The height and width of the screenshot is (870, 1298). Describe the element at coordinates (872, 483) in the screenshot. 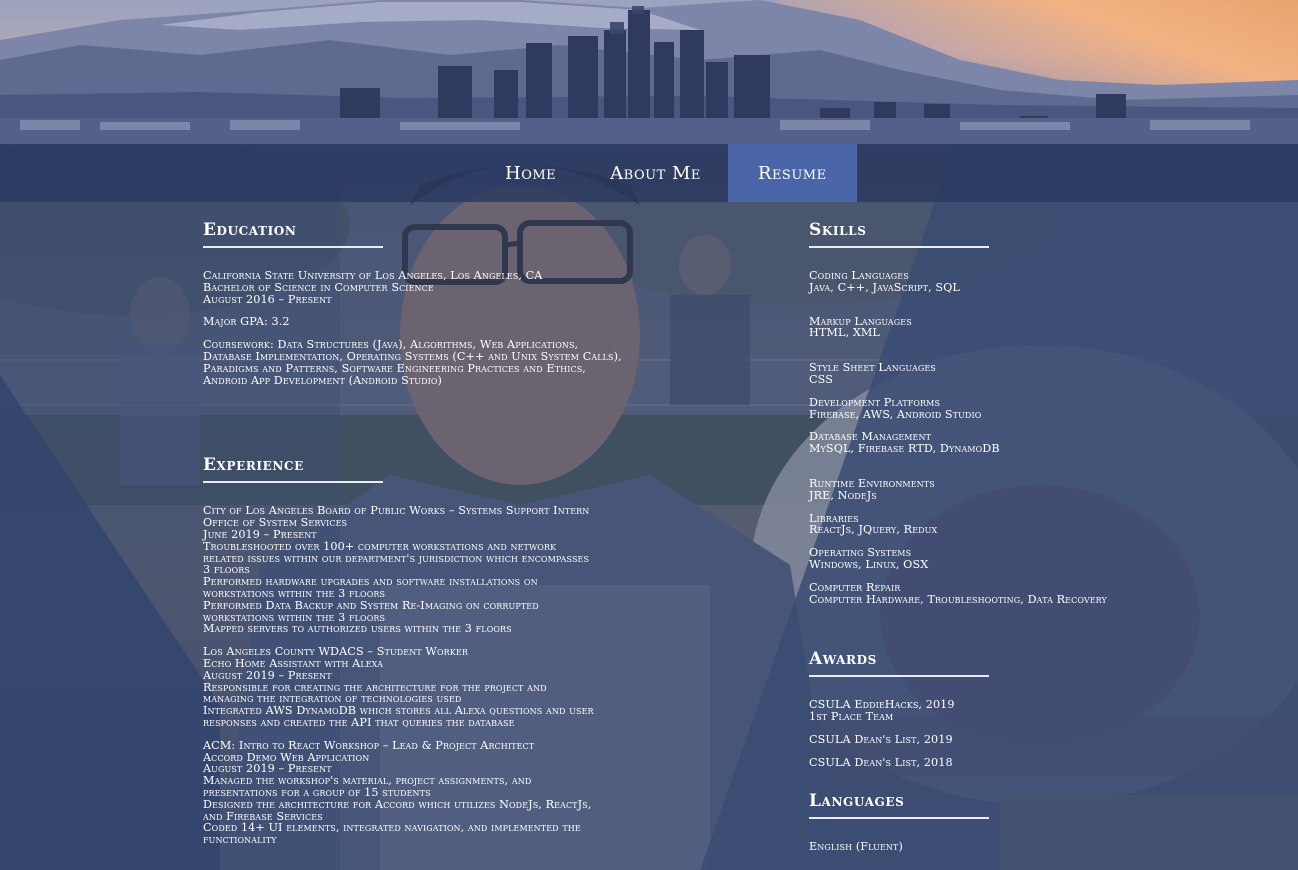

I see `skill-group-name: Runtime Environments` at that location.